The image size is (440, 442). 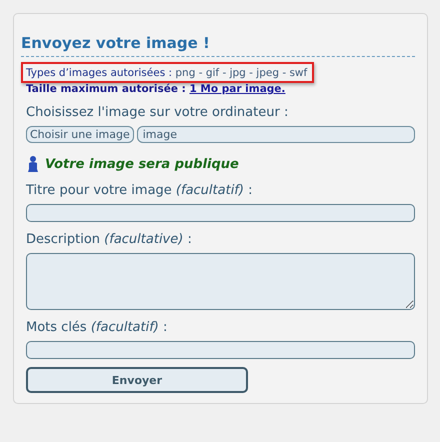 I want to click on choose-file-button: Choisir une image, so click(x=80, y=134).